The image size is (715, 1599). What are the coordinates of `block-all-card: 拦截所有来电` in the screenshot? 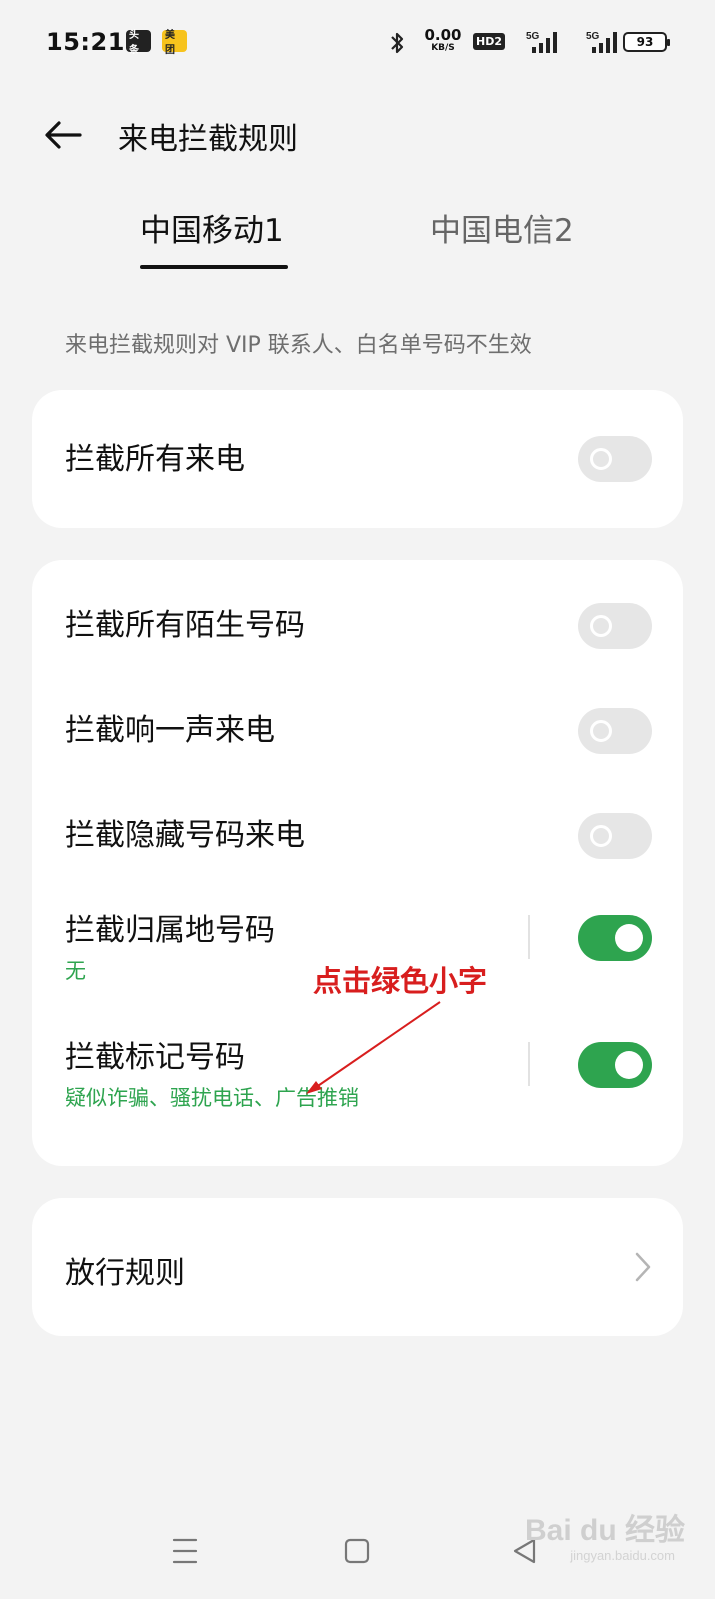 It's located at (357, 459).